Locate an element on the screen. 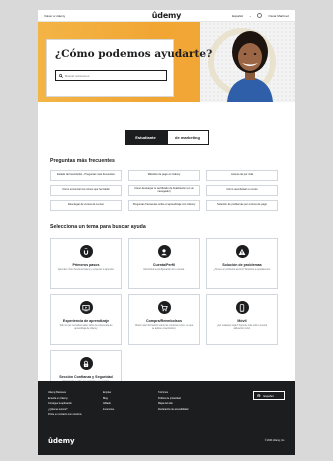 The image size is (333, 461). footer-link: Blog is located at coordinates (130, 398).